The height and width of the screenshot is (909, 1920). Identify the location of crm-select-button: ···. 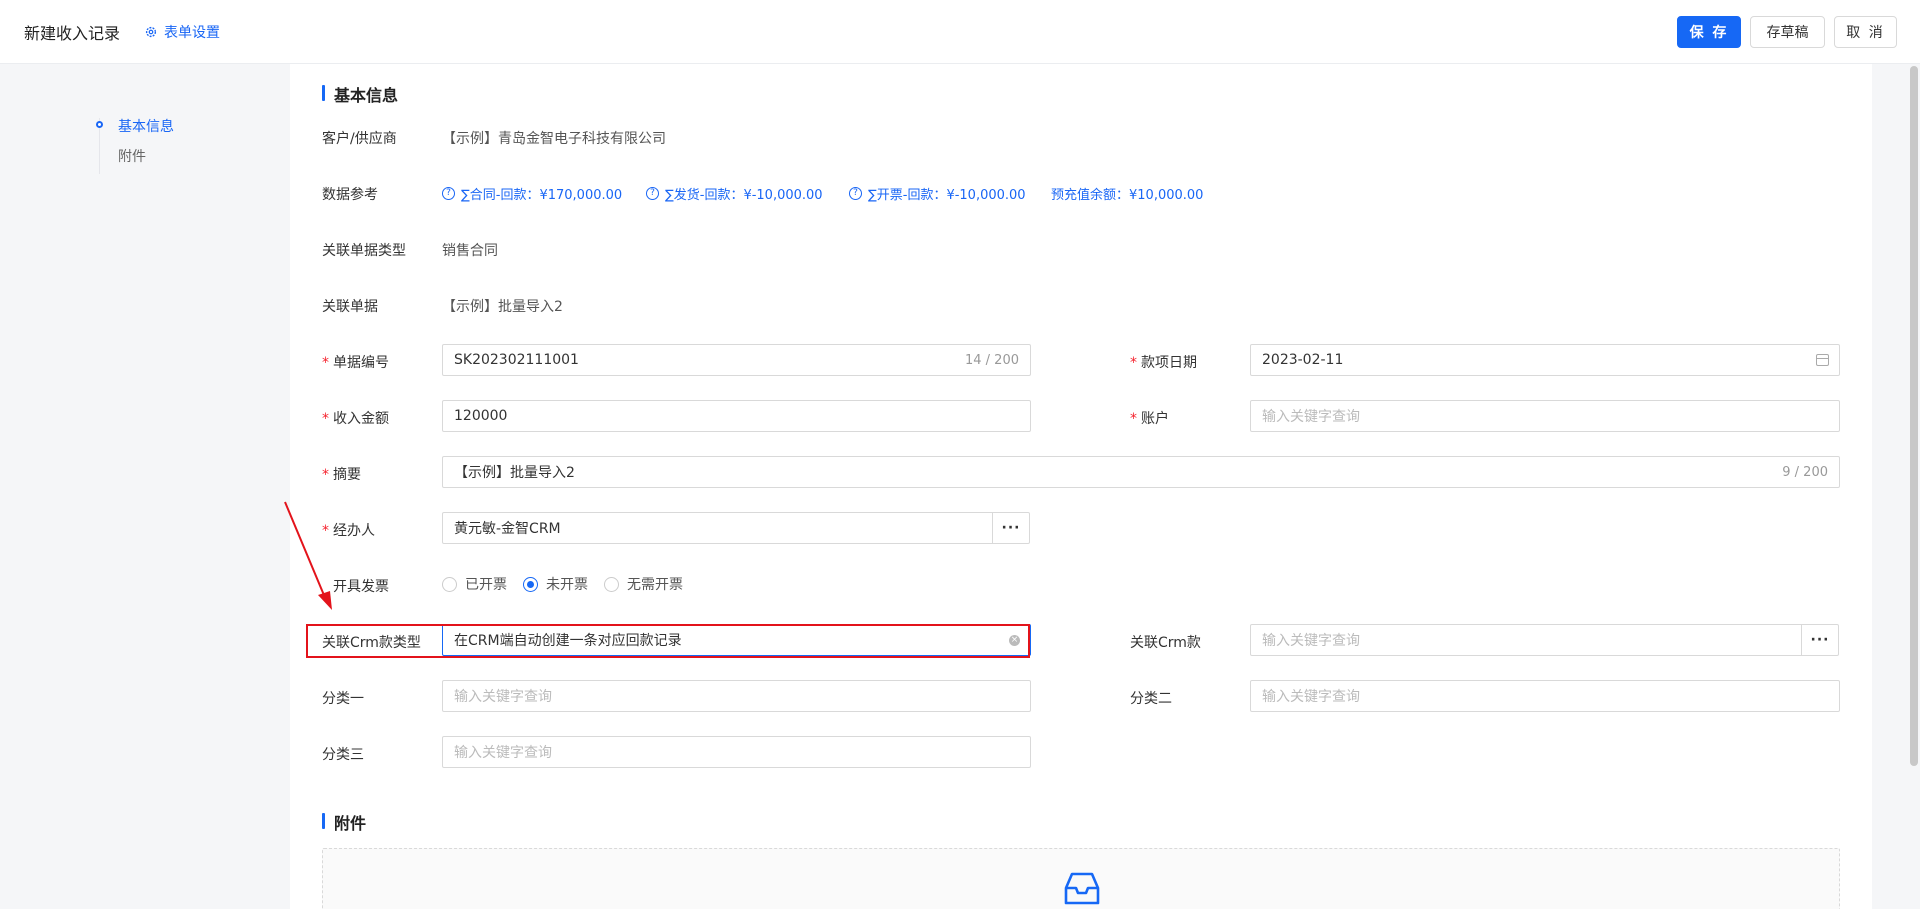
(1820, 640).